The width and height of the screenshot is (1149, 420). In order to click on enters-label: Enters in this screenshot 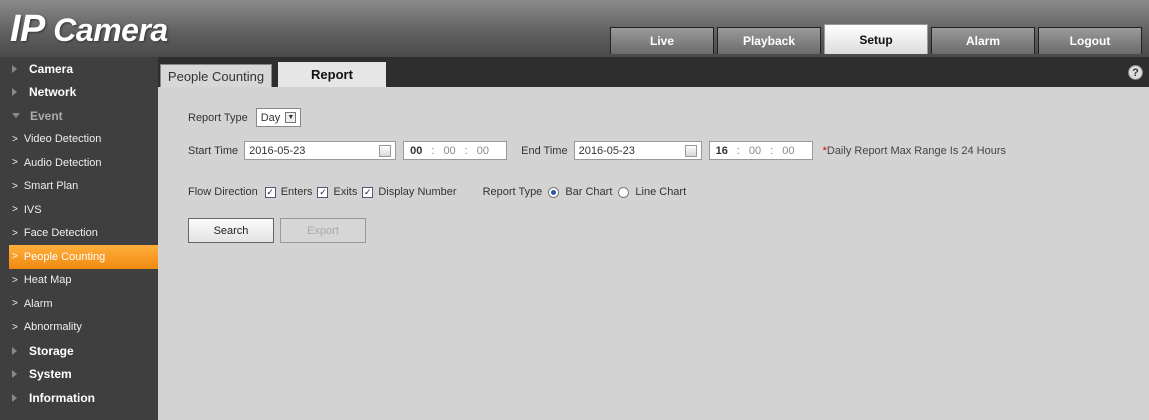, I will do `click(296, 192)`.